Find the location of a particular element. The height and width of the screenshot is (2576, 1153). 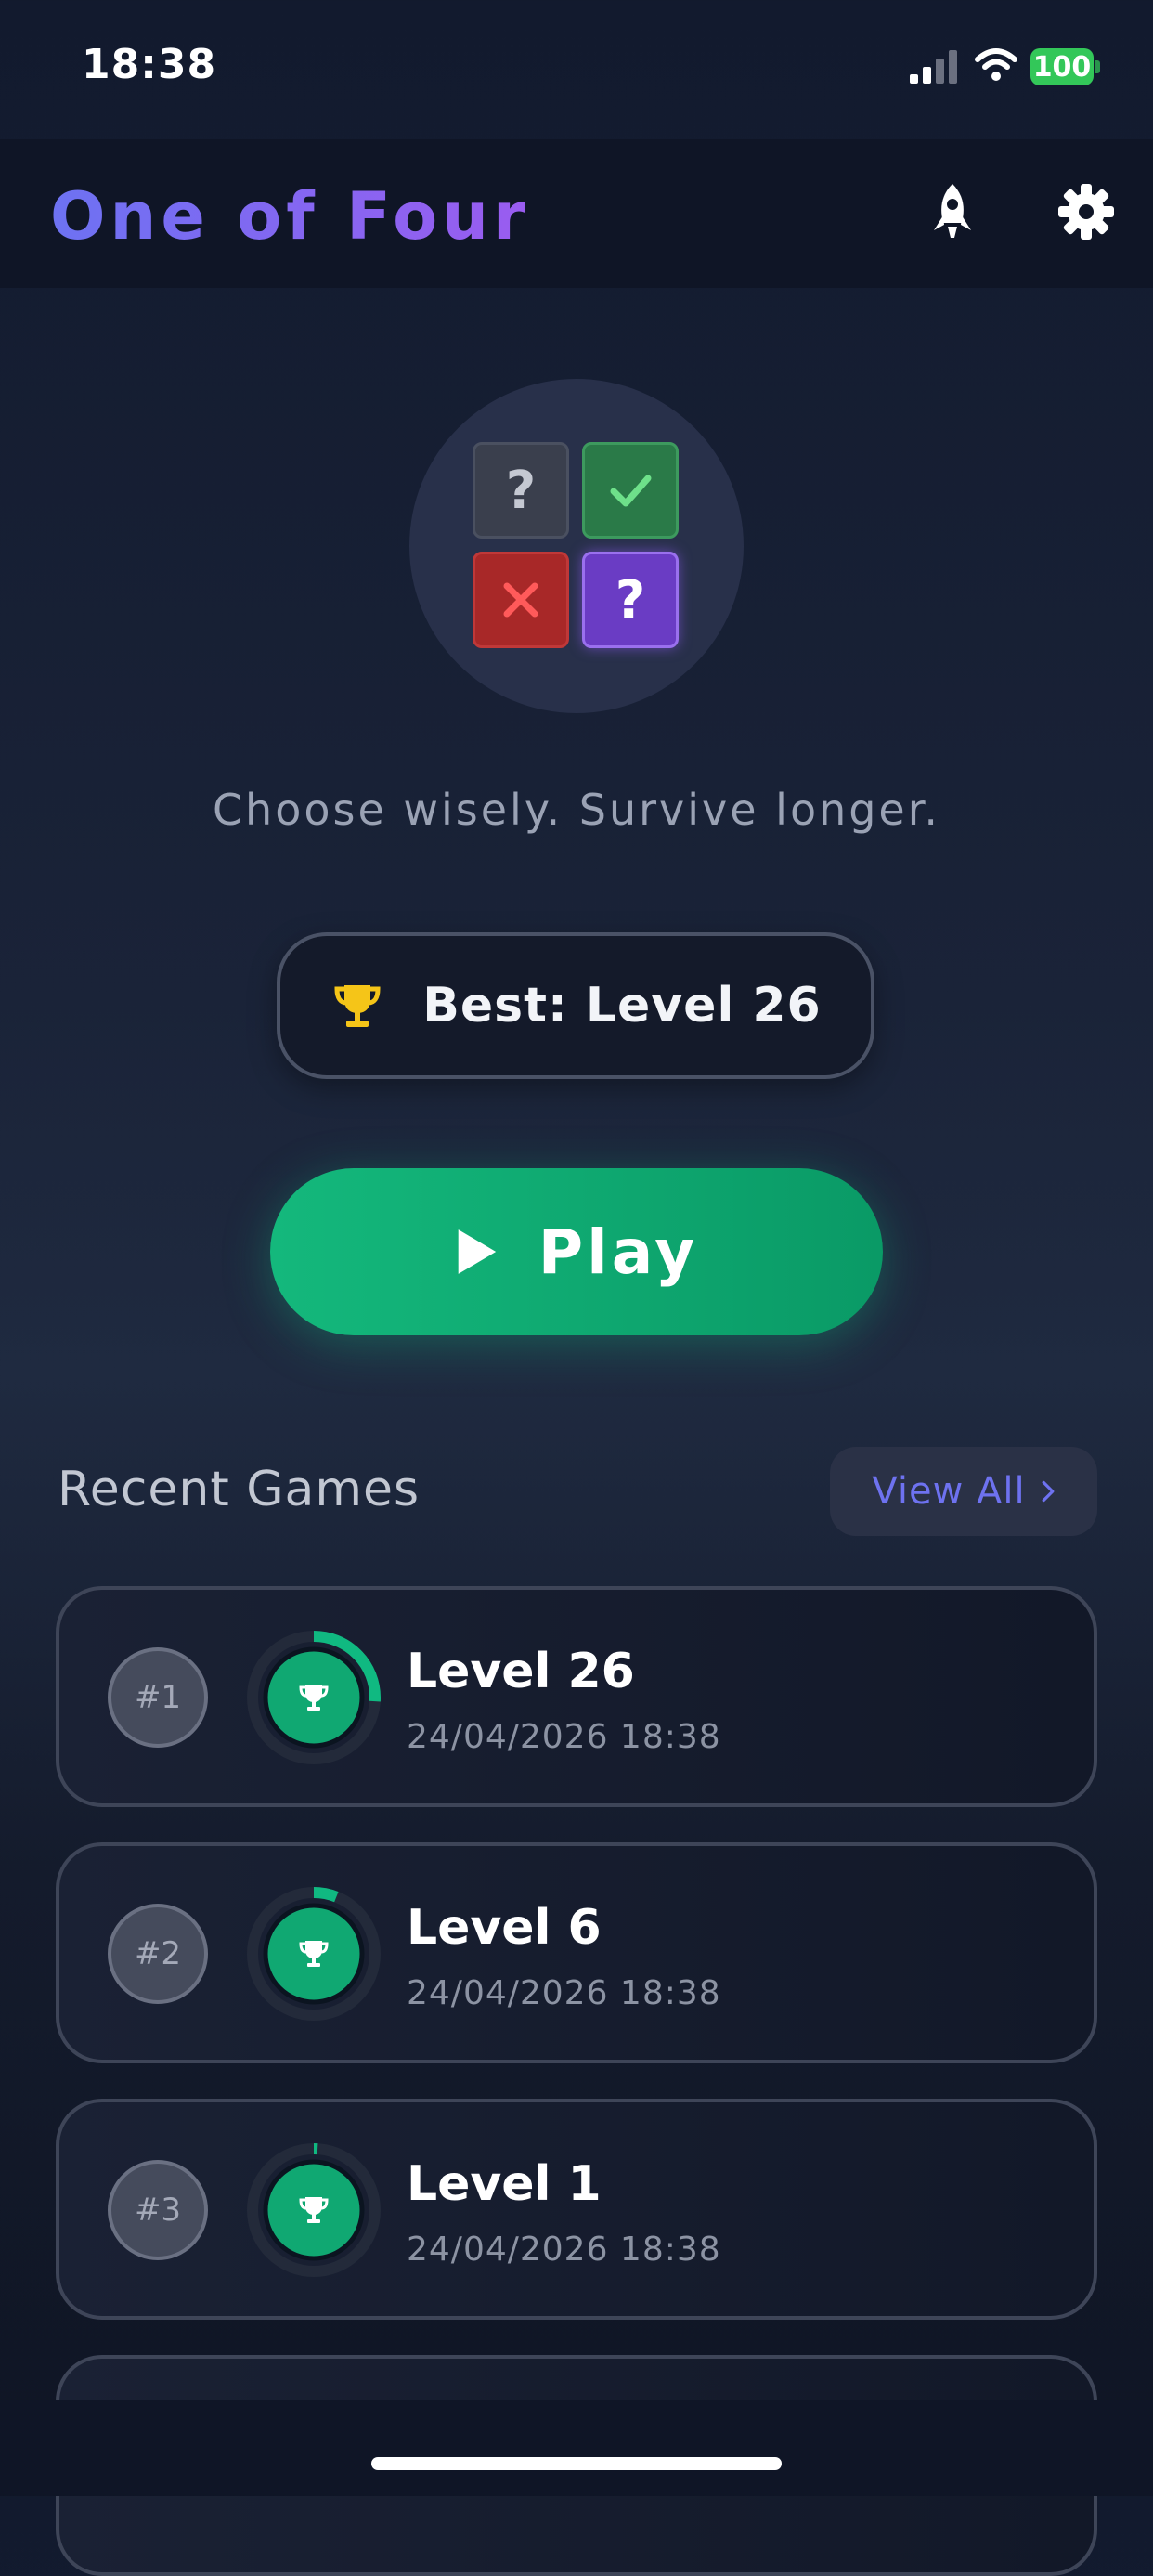

best-score-label: Best: Level 26 is located at coordinates (622, 1006).